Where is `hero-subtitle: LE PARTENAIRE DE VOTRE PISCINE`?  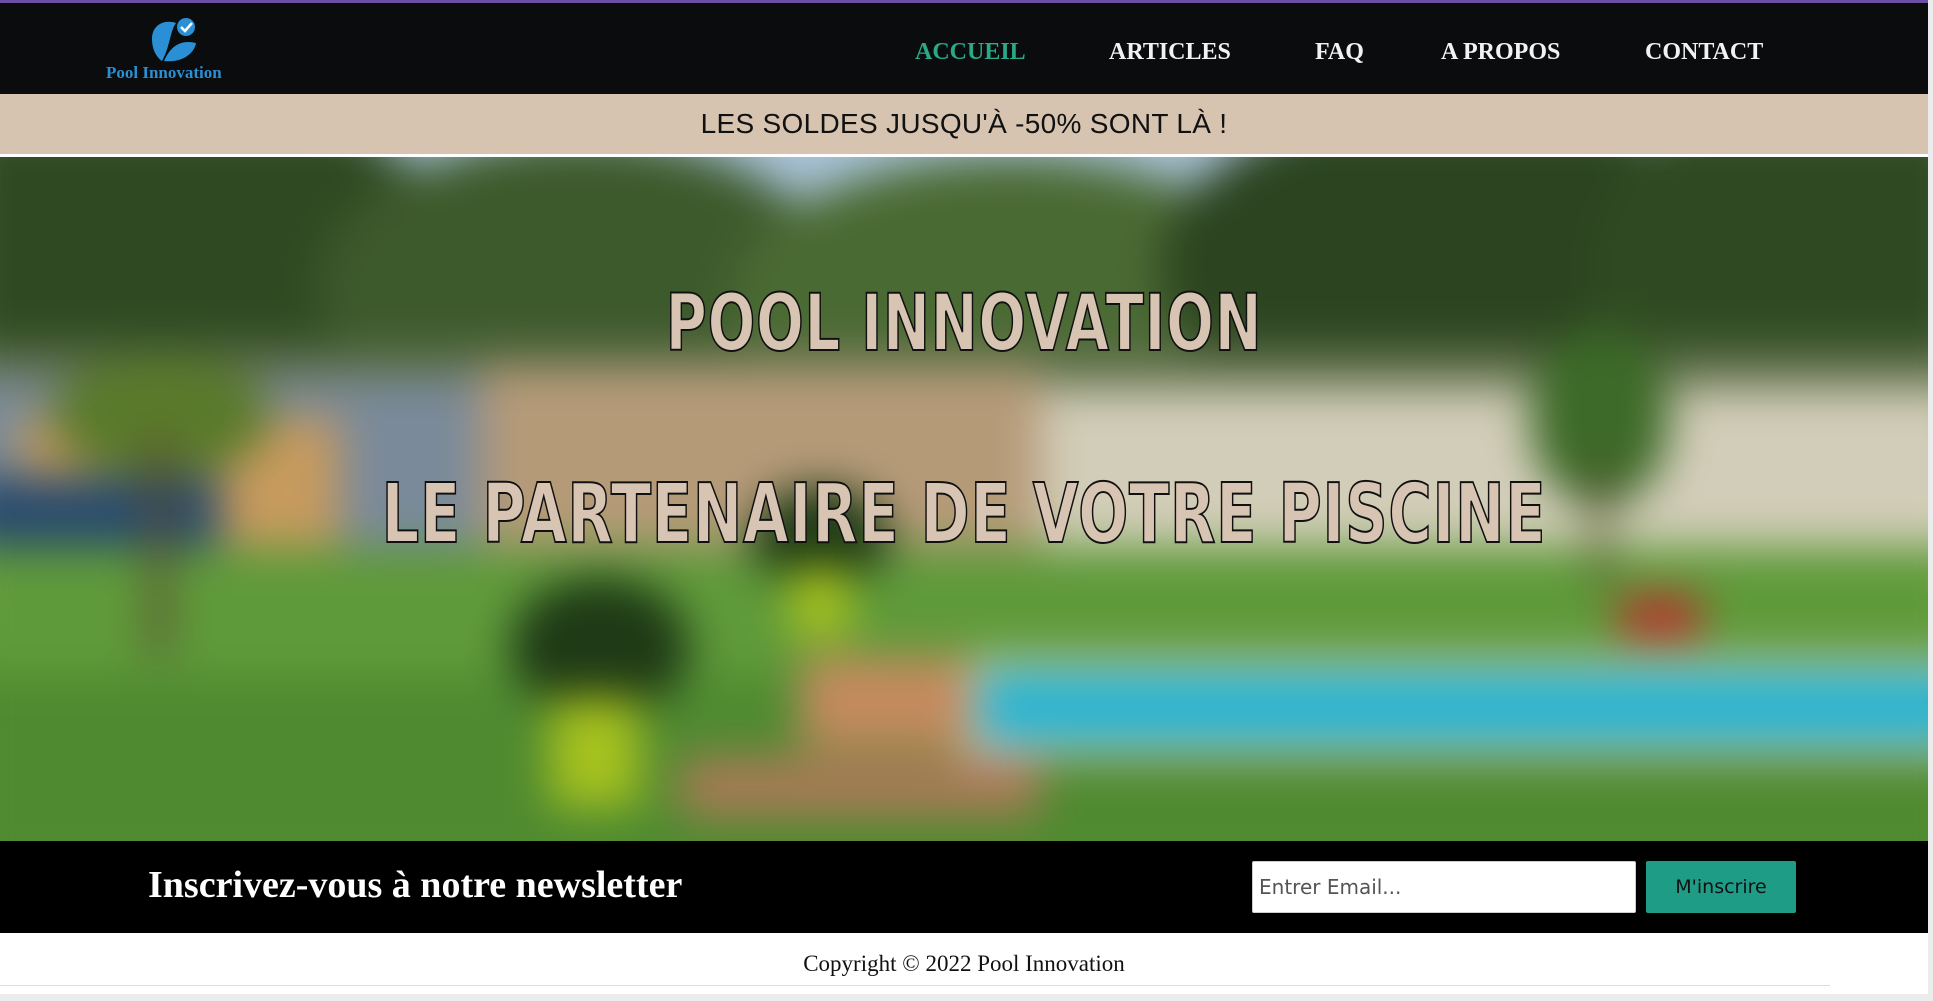
hero-subtitle: LE PARTENAIRE DE VOTRE PISCINE is located at coordinates (964, 514).